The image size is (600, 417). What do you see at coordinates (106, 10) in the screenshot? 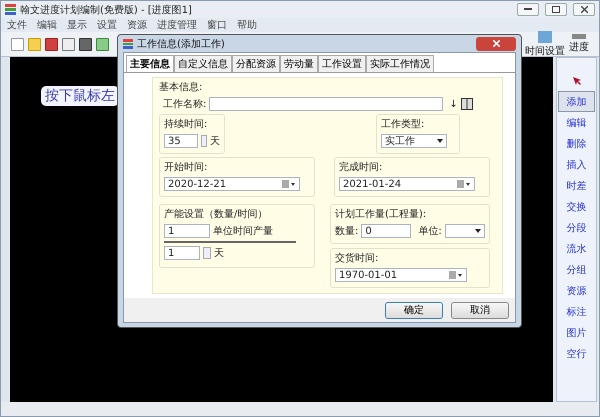
I see `window-title: 翰文进度计划编制(免费版) - [进度图1]` at bounding box center [106, 10].